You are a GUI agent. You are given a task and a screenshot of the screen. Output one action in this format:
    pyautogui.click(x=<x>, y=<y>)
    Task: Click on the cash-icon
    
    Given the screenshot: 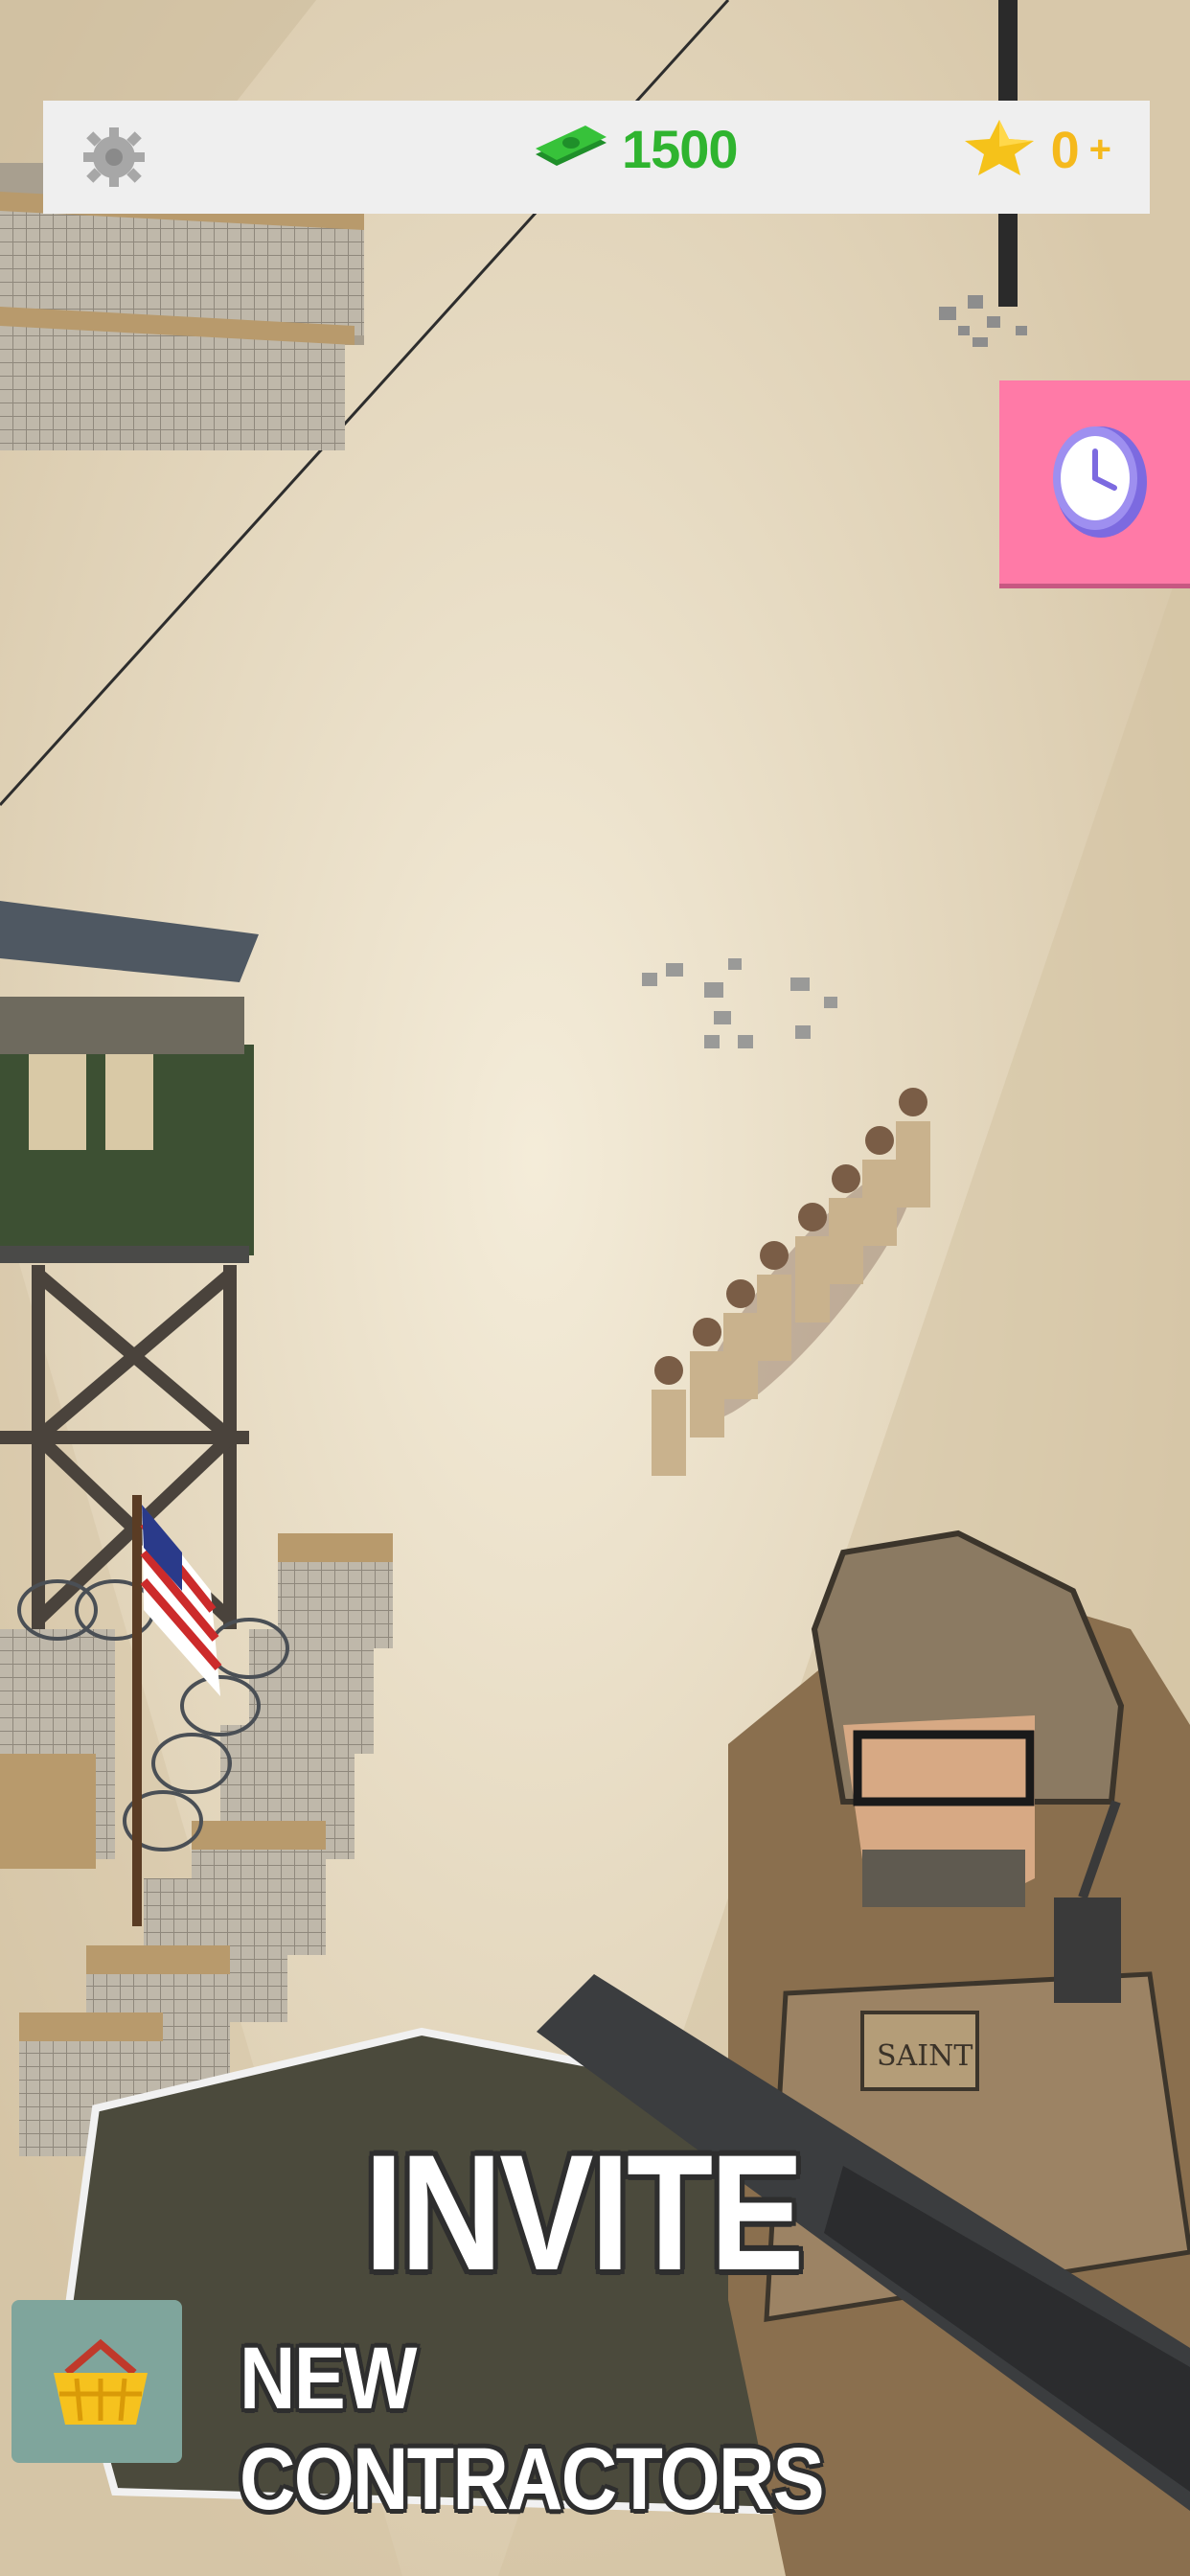 What is the action you would take?
    pyautogui.click(x=570, y=149)
    